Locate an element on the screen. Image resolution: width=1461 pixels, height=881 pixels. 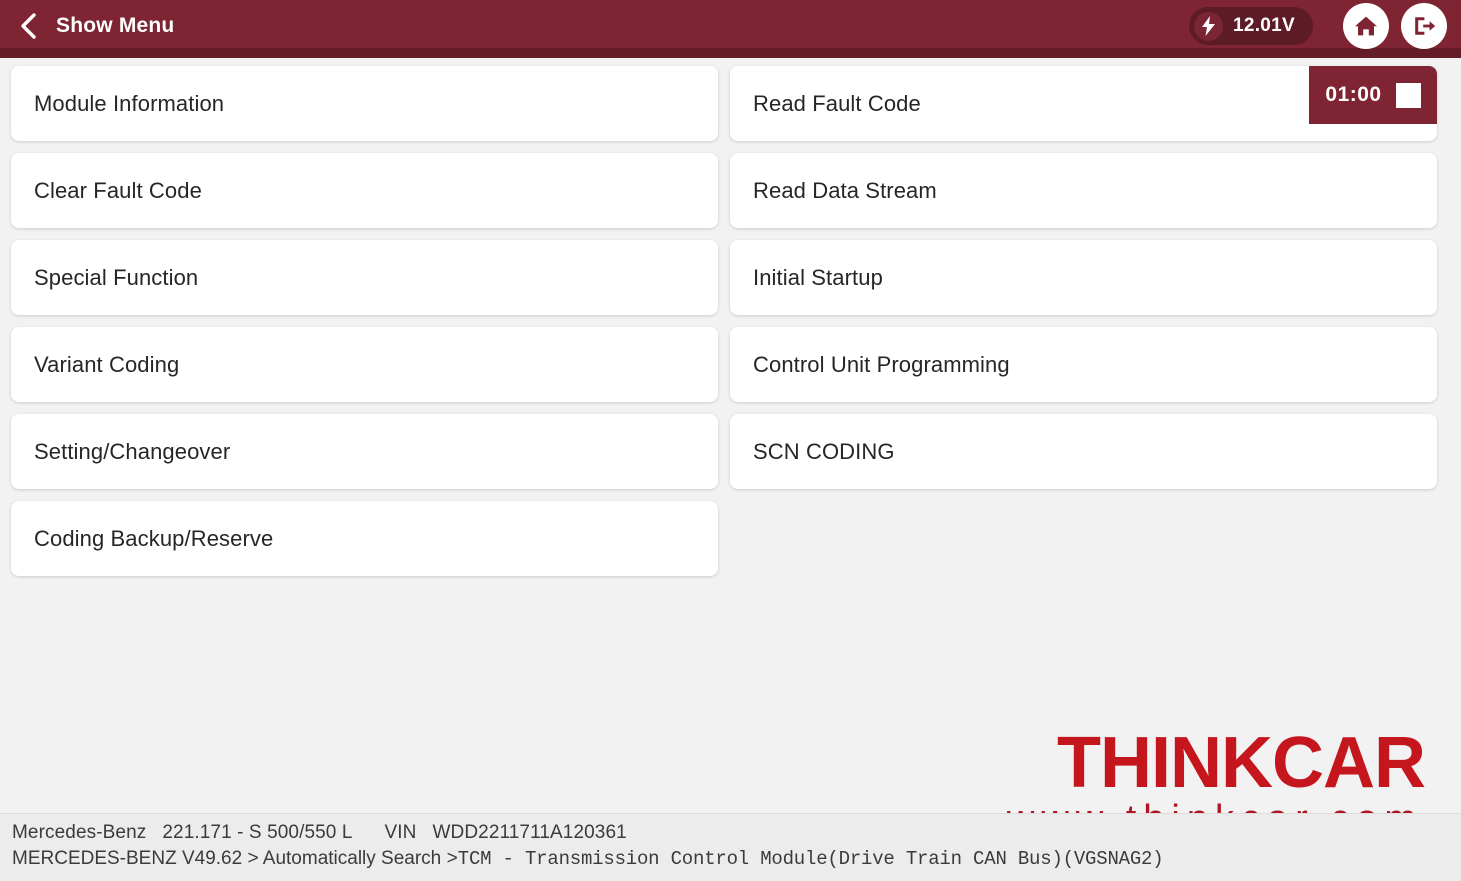
menu-item-read-fault-code: Read Fault Code 01:00 is located at coordinates (1083, 103).